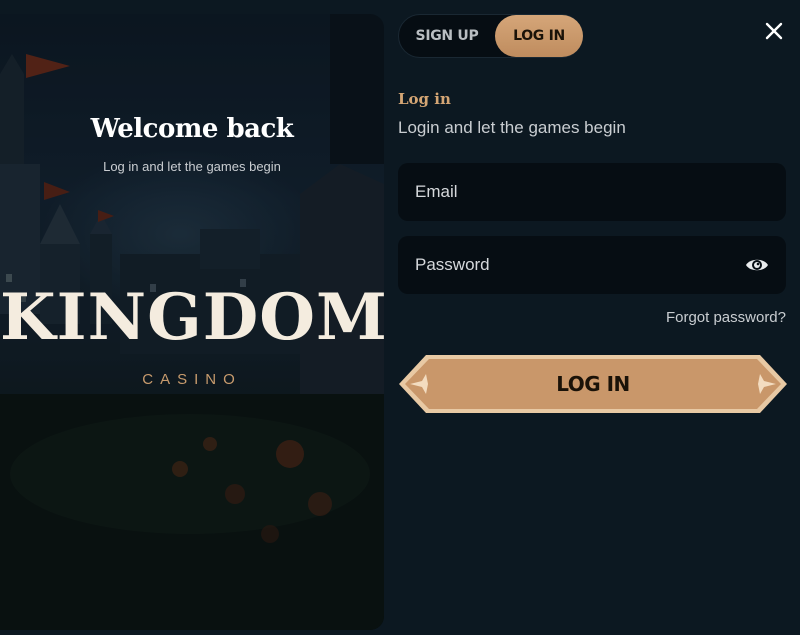  Describe the element at coordinates (424, 99) in the screenshot. I see `form-heading: Log in` at that location.